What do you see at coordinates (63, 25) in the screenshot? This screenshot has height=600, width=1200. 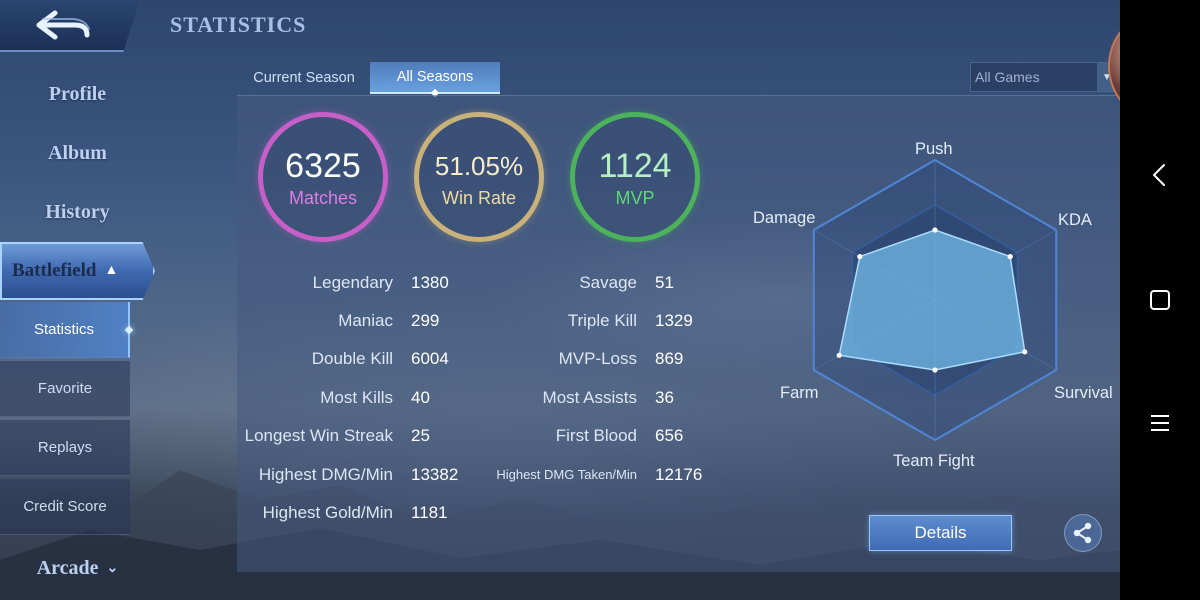 I see `back-arrow-icon` at bounding box center [63, 25].